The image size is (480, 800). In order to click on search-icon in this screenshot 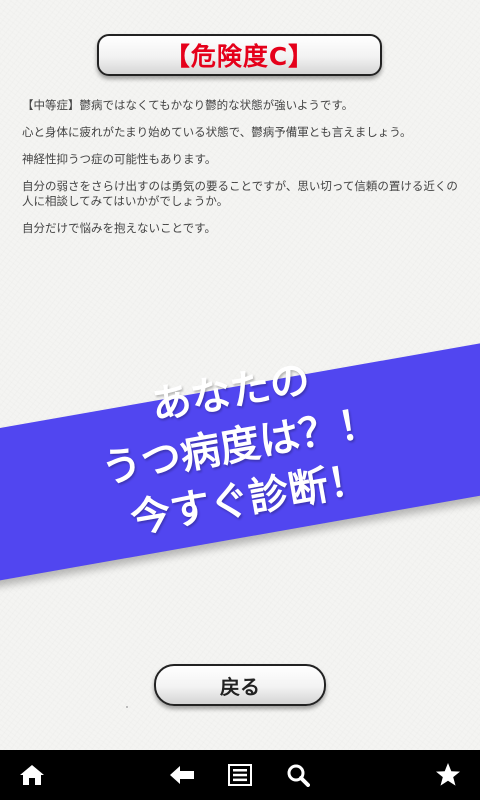, I will do `click(298, 775)`.